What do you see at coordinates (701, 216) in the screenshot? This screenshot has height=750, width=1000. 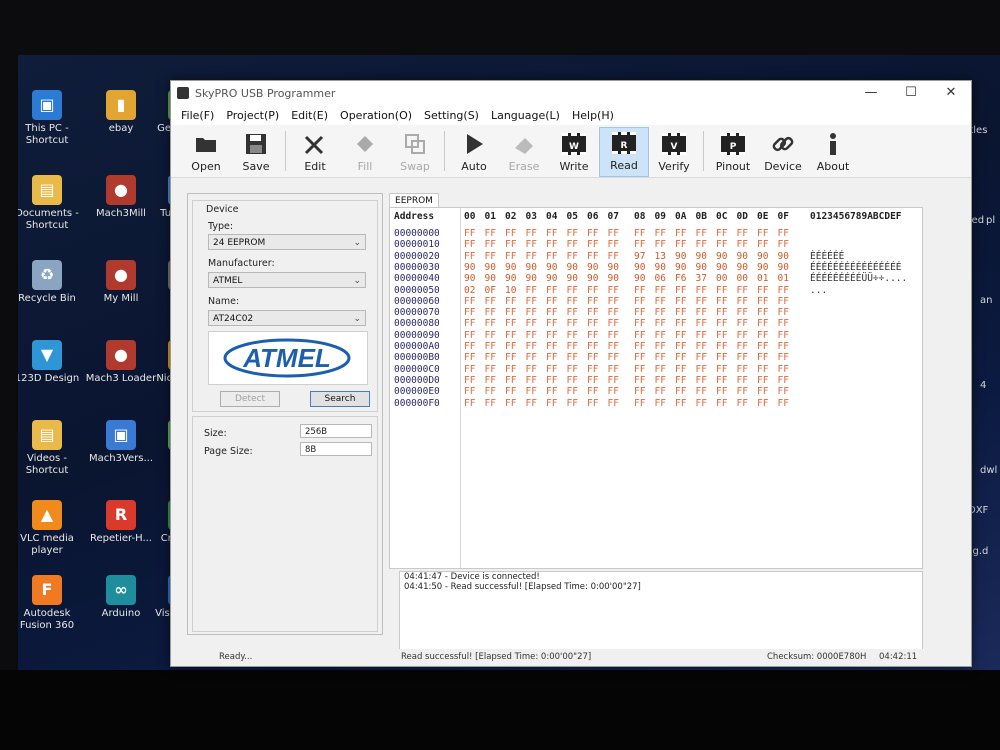 I see `column-header: 0B` at bounding box center [701, 216].